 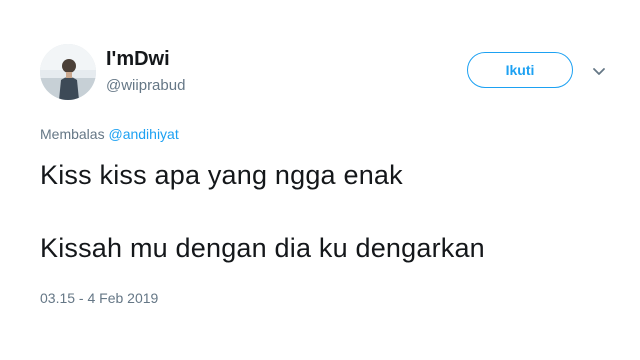 What do you see at coordinates (221, 175) in the screenshot?
I see `tweet-text-line: Kiss kiss apa yang ngga enak` at bounding box center [221, 175].